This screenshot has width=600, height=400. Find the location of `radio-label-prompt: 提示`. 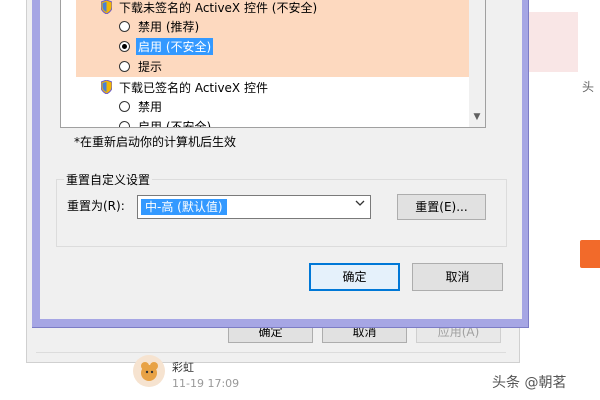

radio-label-prompt: 提示 is located at coordinates (150, 66).